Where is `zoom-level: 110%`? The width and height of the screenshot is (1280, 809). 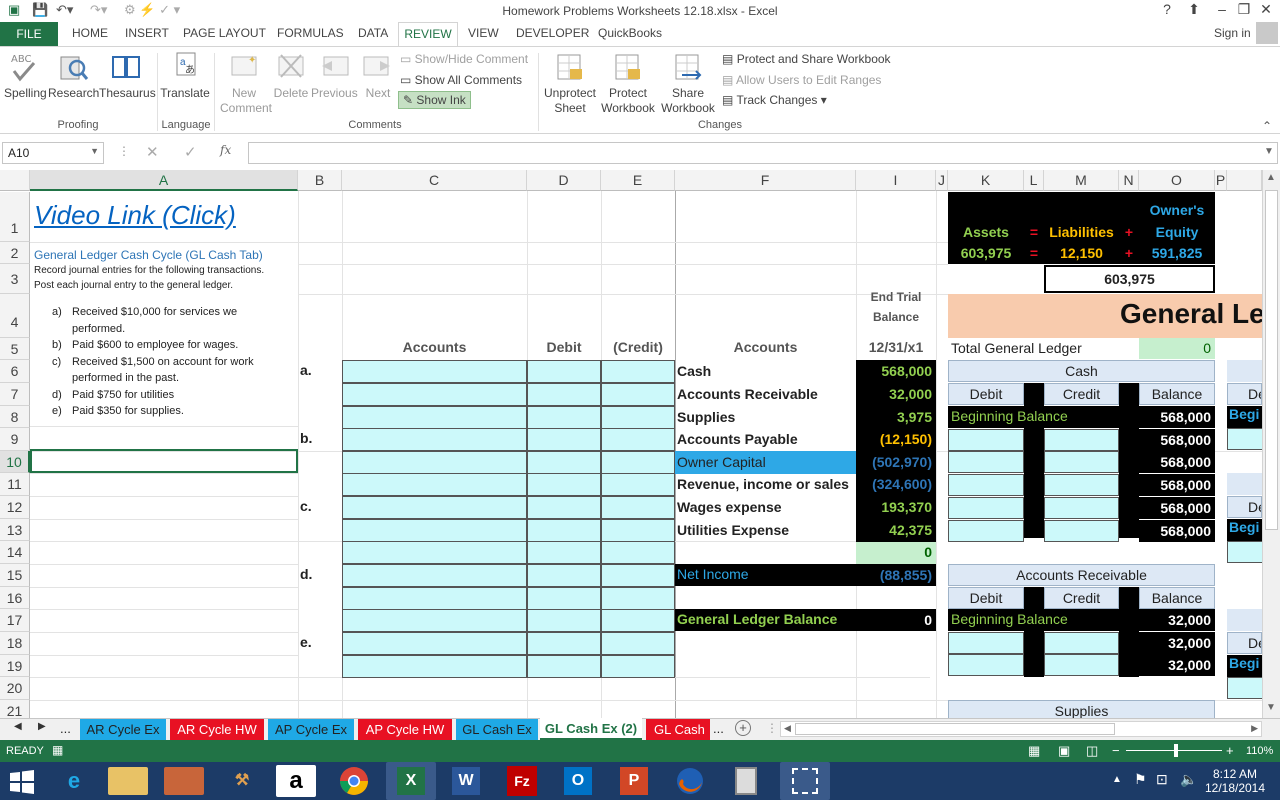 zoom-level: 110% is located at coordinates (1259, 751).